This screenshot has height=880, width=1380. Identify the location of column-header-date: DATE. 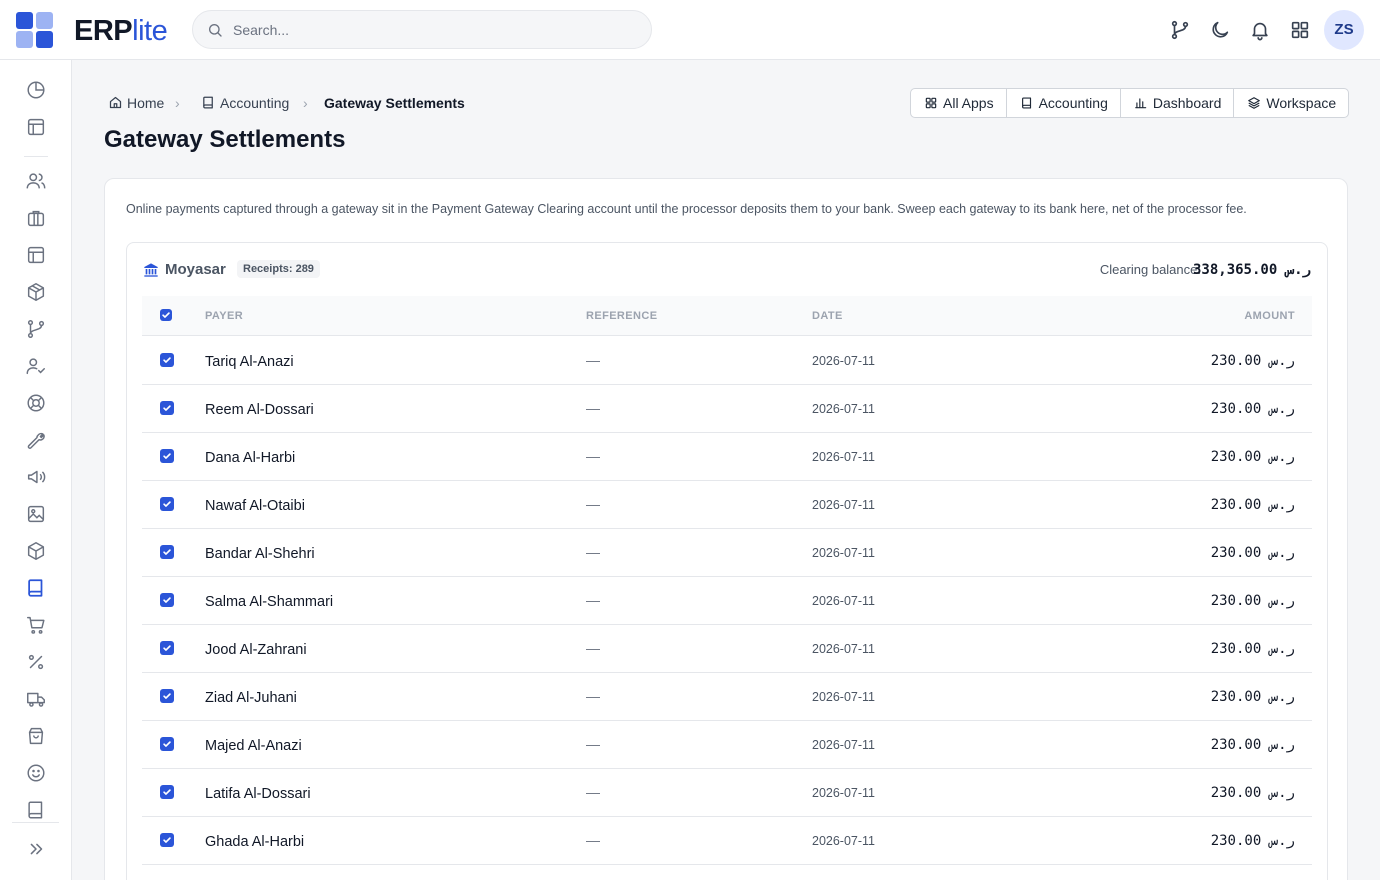
(827, 316).